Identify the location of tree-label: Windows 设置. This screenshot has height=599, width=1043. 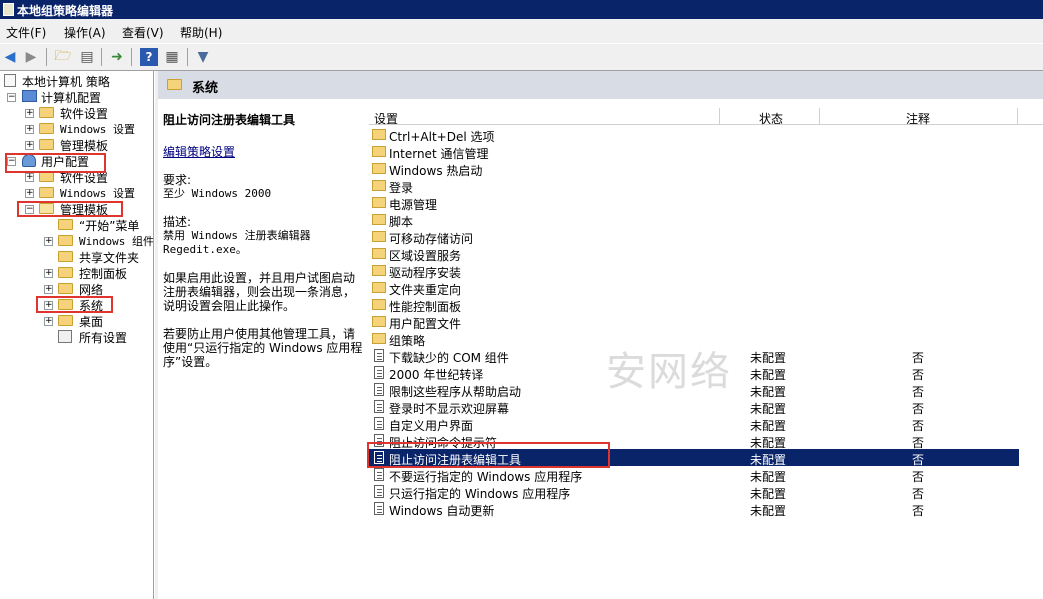
(97, 129).